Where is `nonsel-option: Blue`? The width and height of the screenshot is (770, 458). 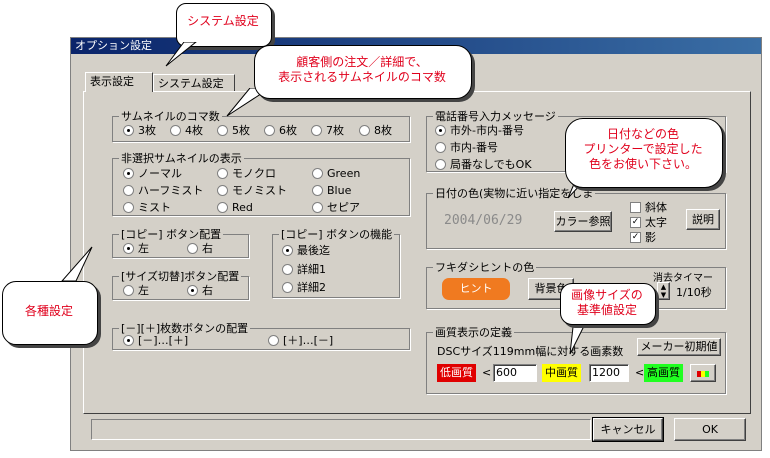 nonsel-option: Blue is located at coordinates (331, 190).